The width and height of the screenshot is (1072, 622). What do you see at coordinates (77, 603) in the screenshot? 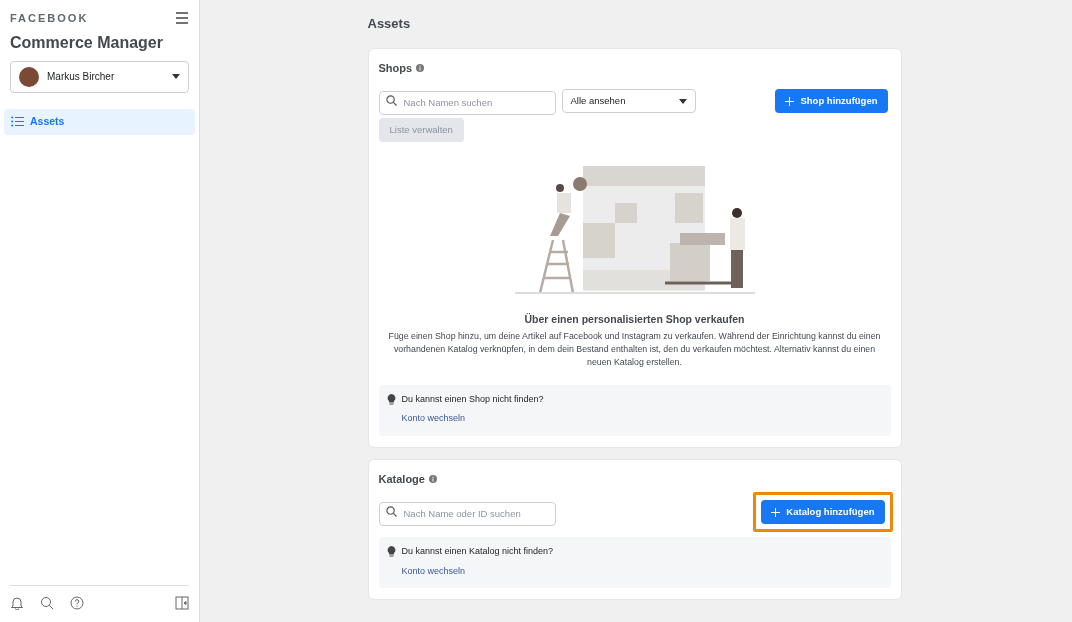
I see `help-icon` at bounding box center [77, 603].